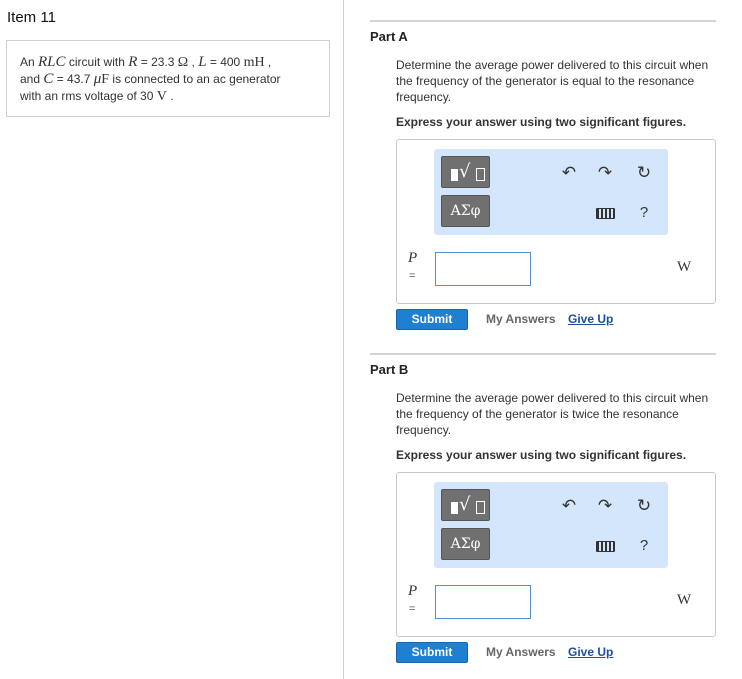 This screenshot has height=679, width=742. What do you see at coordinates (389, 36) in the screenshot?
I see `part-title: Part A` at bounding box center [389, 36].